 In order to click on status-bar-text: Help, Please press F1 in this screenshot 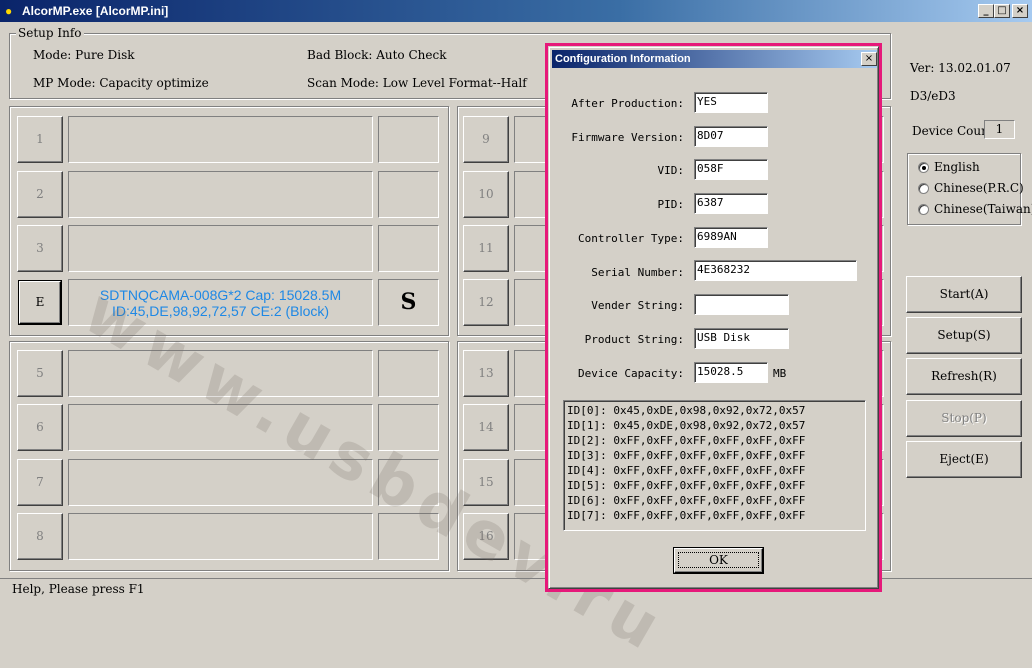, I will do `click(78, 589)`.